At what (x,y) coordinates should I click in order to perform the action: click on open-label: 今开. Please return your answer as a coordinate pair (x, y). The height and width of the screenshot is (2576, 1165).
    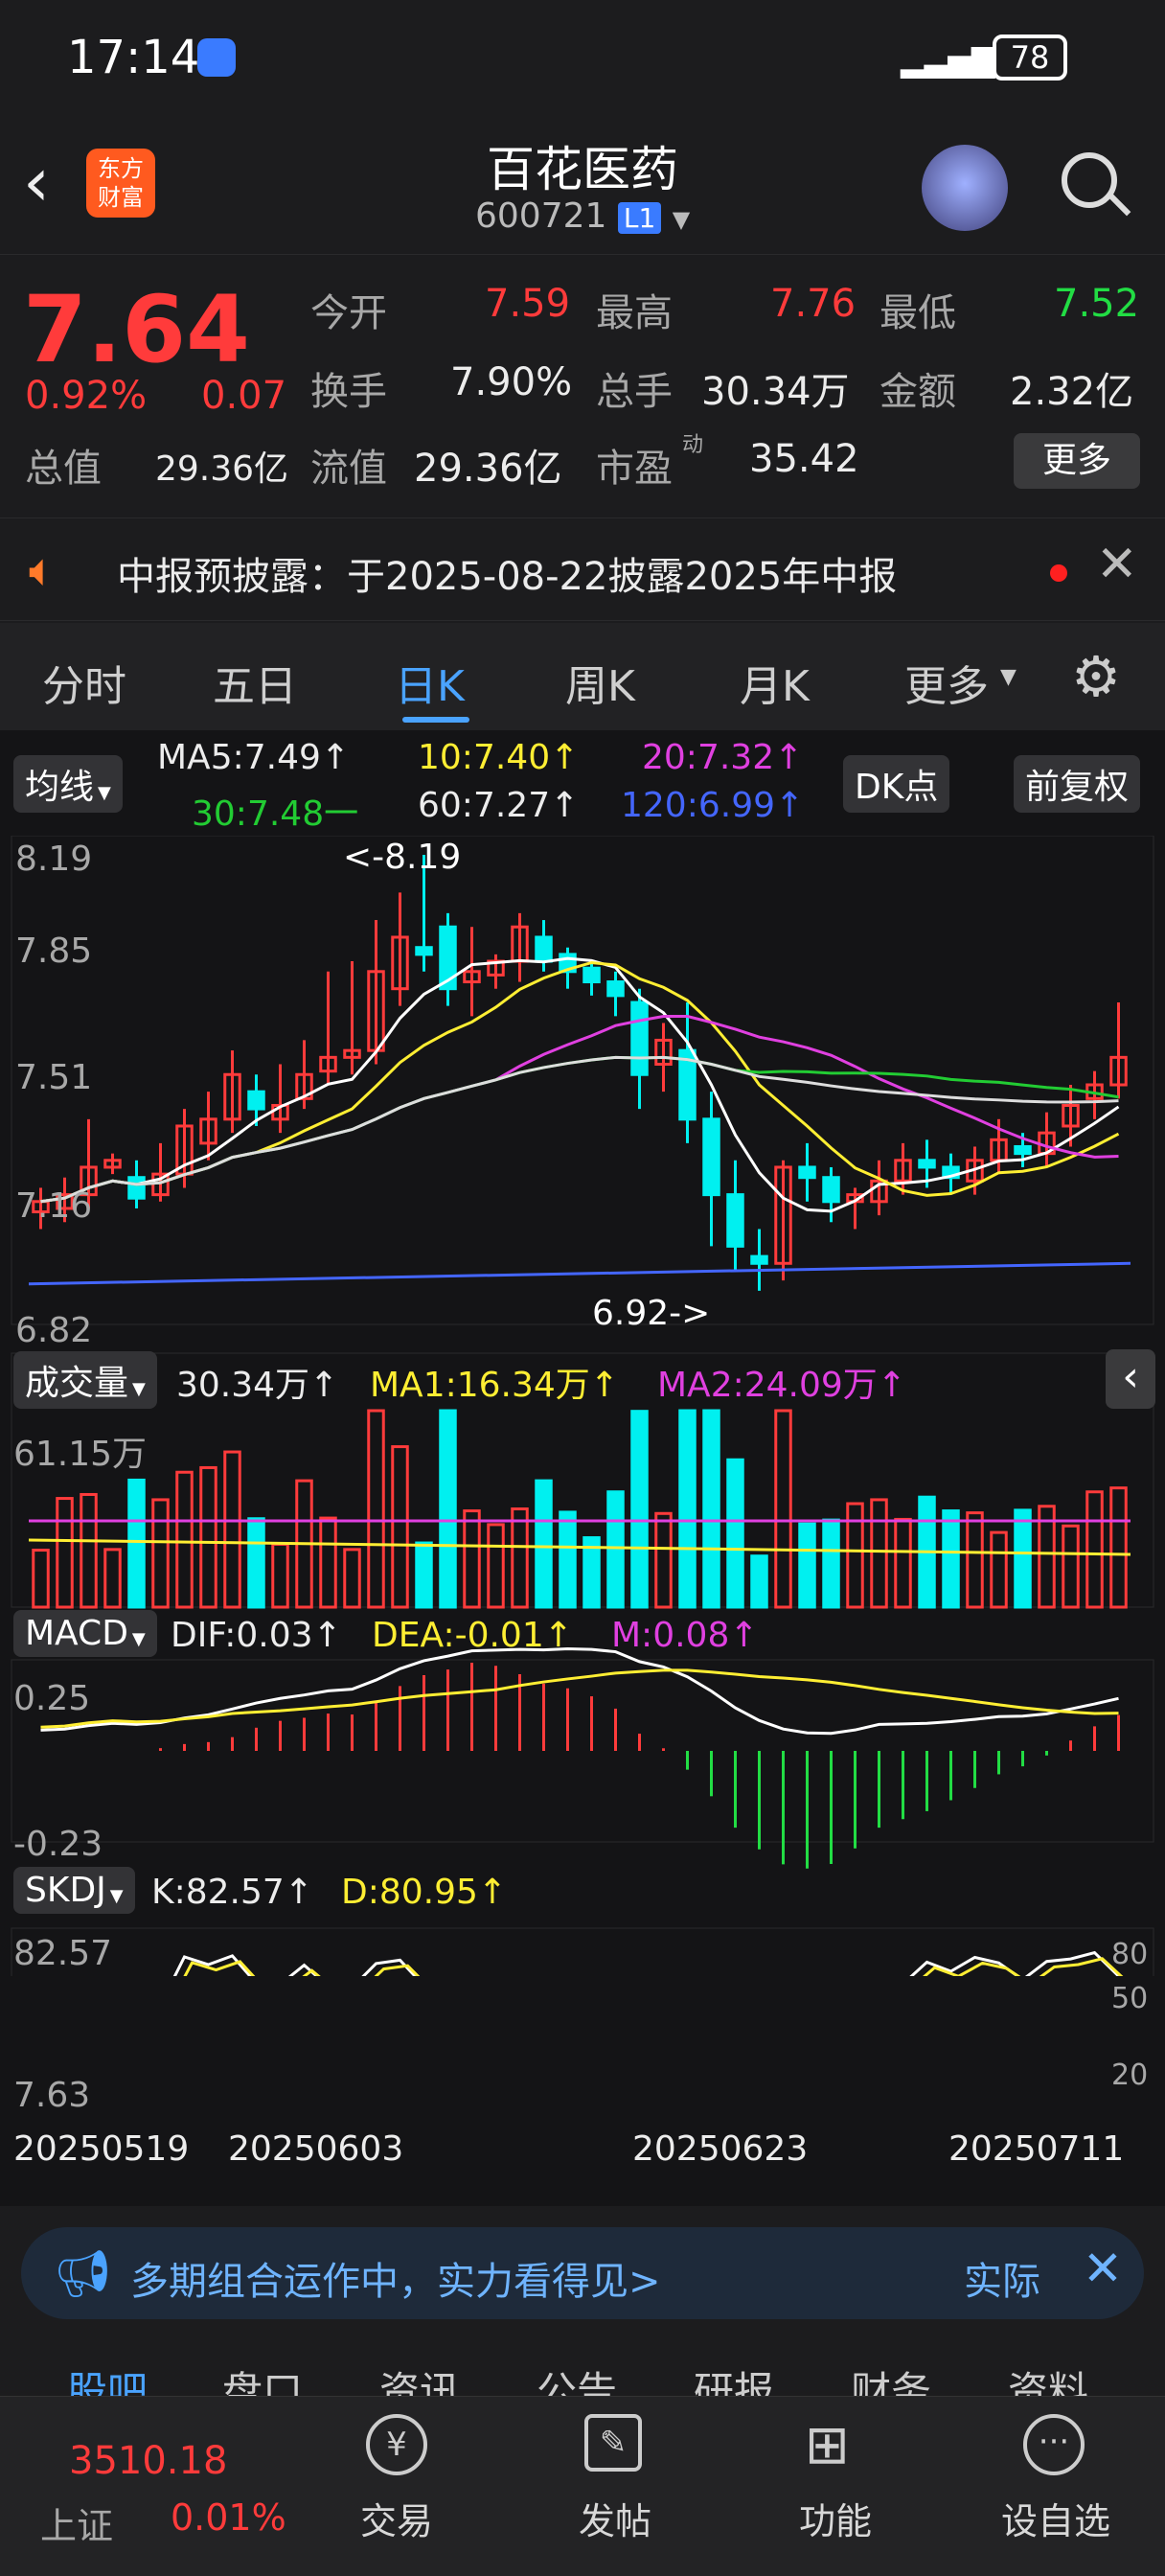
    Looking at the image, I should click on (348, 313).